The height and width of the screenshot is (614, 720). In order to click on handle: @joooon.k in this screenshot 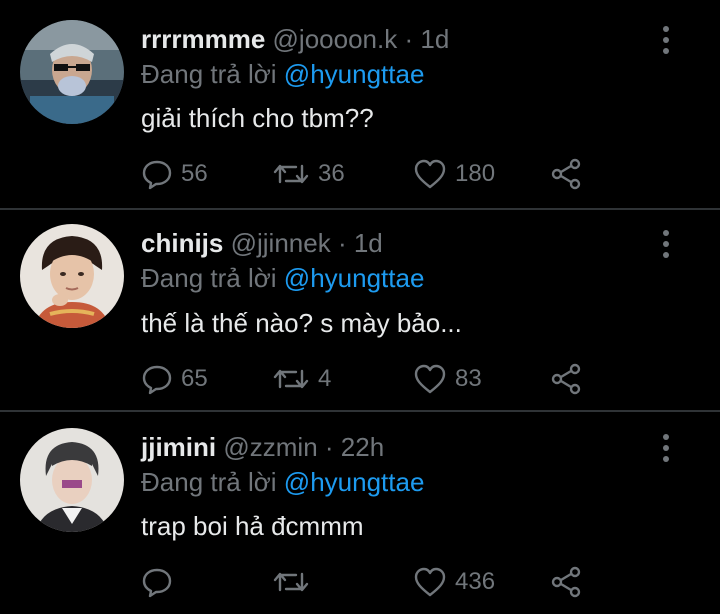, I will do `click(335, 39)`.